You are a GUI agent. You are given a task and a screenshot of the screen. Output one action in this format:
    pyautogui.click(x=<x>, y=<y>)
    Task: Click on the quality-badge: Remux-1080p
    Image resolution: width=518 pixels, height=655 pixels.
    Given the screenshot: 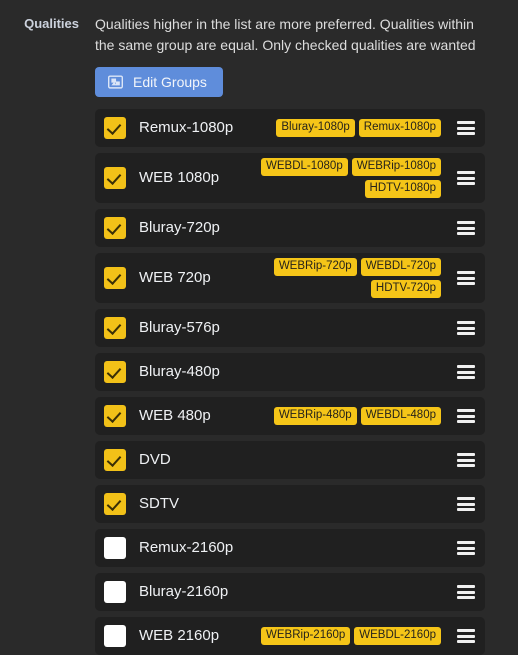 What is the action you would take?
    pyautogui.click(x=399, y=128)
    